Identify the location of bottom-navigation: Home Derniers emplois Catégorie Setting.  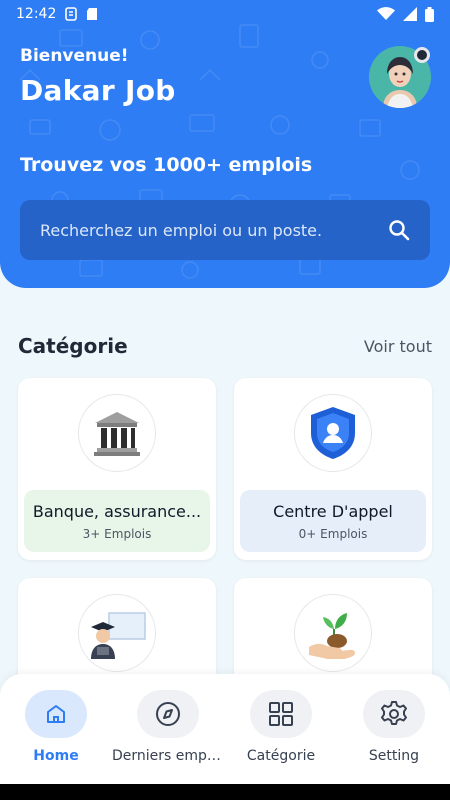
(225, 729).